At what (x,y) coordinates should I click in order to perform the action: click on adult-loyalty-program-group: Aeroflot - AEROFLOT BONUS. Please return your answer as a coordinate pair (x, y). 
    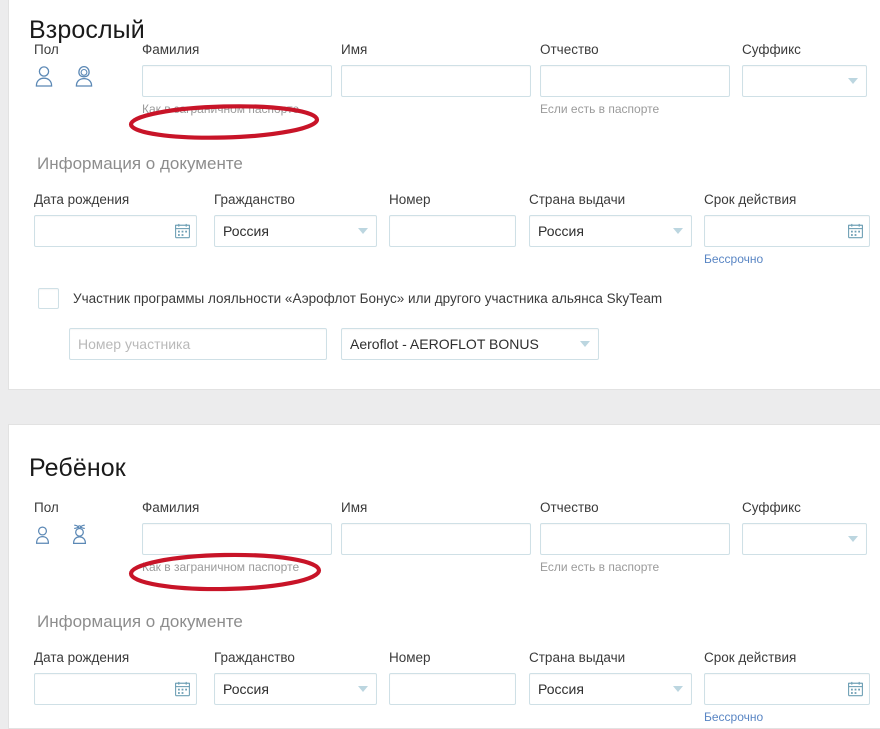
    Looking at the image, I should click on (470, 344).